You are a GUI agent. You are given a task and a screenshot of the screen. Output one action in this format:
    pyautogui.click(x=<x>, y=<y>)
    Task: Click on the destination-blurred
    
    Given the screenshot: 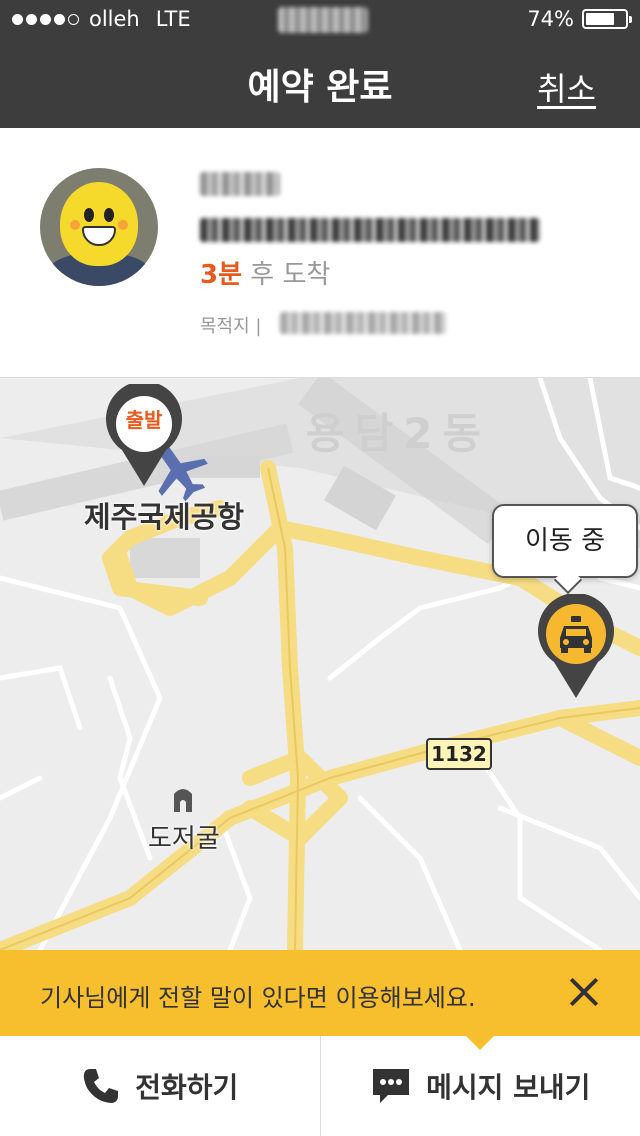 What is the action you would take?
    pyautogui.click(x=363, y=323)
    